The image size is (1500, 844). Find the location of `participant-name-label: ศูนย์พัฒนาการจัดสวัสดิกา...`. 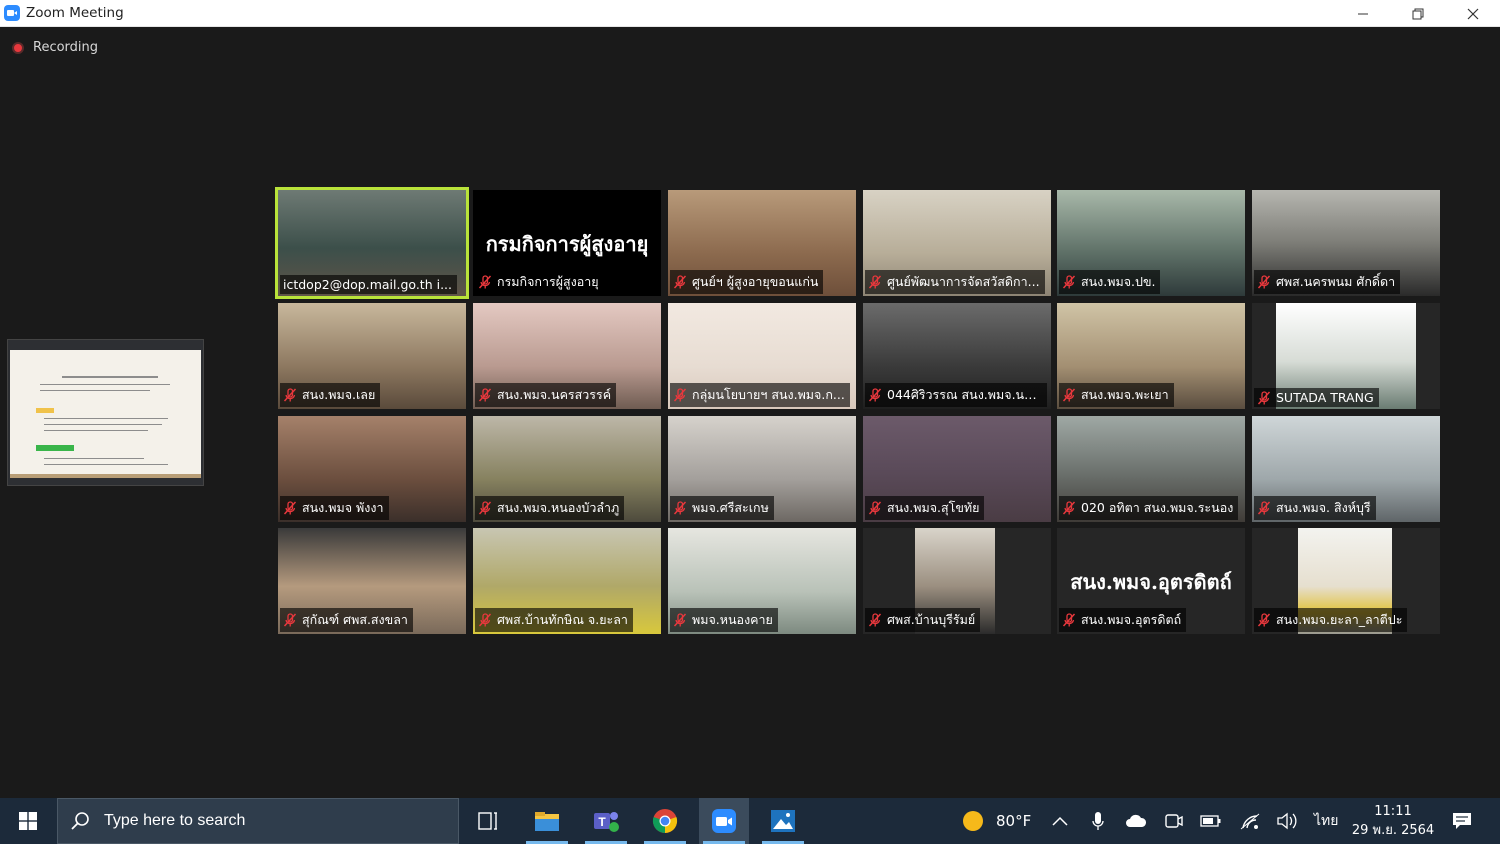

participant-name-label: ศูนย์พัฒนาการจัดสวัสดิกา... is located at coordinates (955, 282).